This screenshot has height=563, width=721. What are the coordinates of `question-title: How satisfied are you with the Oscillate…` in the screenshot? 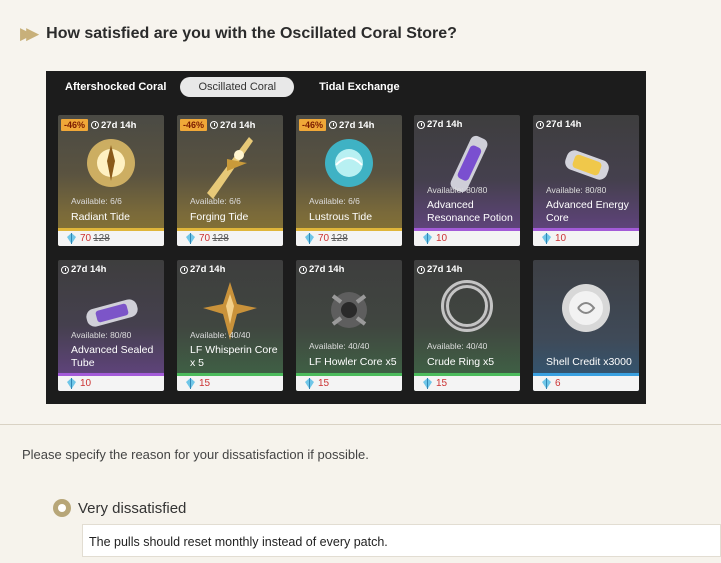 It's located at (251, 33).